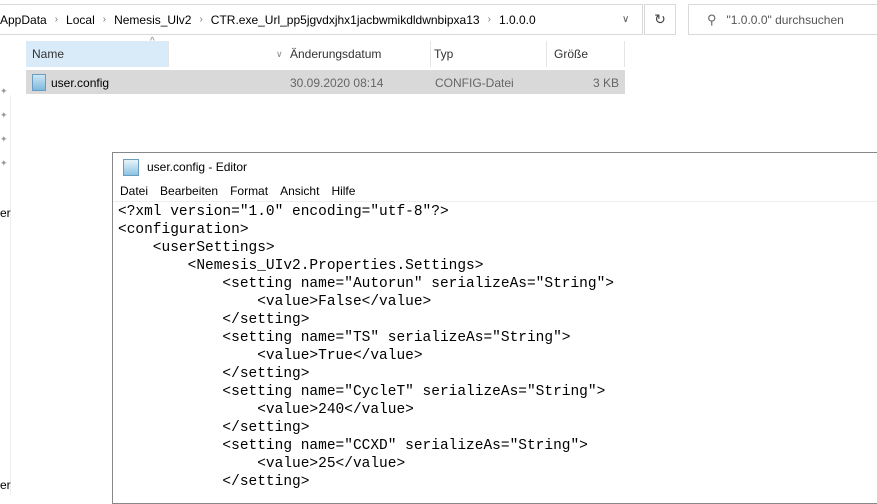 Image resolution: width=877 pixels, height=504 pixels. What do you see at coordinates (80, 20) in the screenshot?
I see `breadcrumb-local: Local` at bounding box center [80, 20].